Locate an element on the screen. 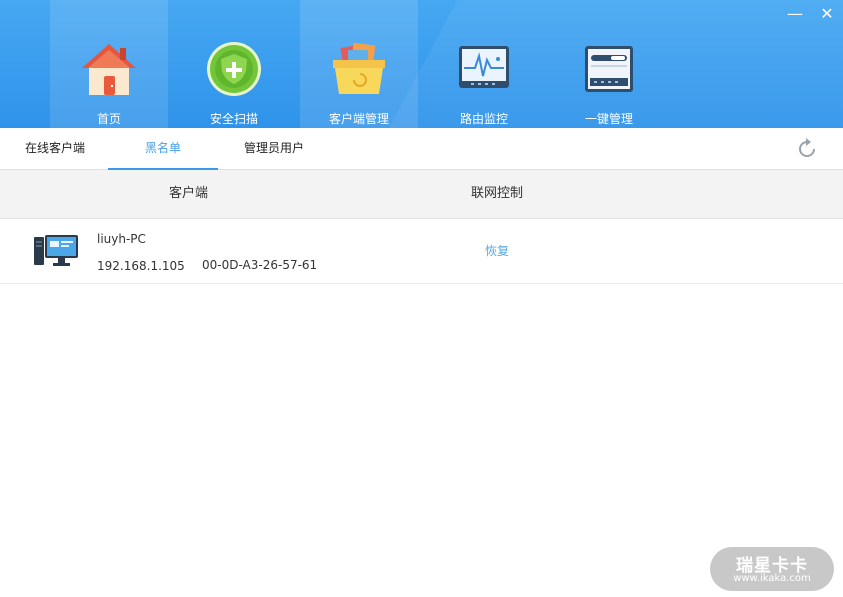 The image size is (843, 597). house-icon is located at coordinates (109, 69).